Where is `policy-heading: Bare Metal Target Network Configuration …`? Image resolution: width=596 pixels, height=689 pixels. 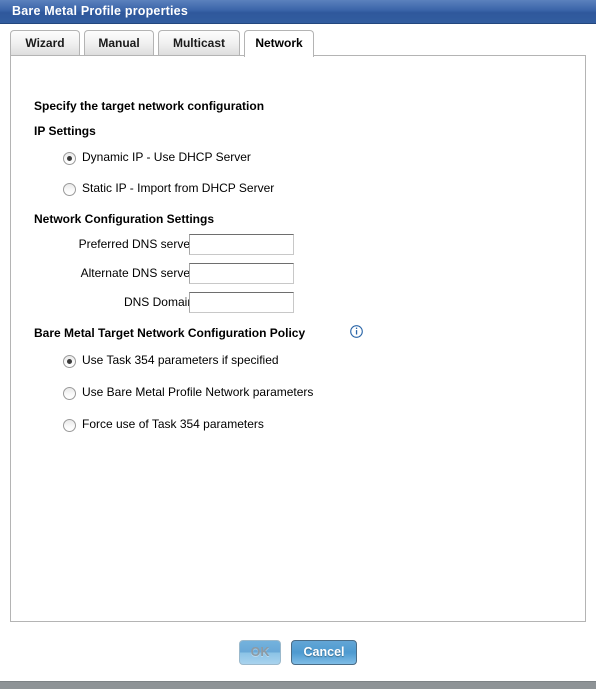 policy-heading: Bare Metal Target Network Configuration … is located at coordinates (170, 333).